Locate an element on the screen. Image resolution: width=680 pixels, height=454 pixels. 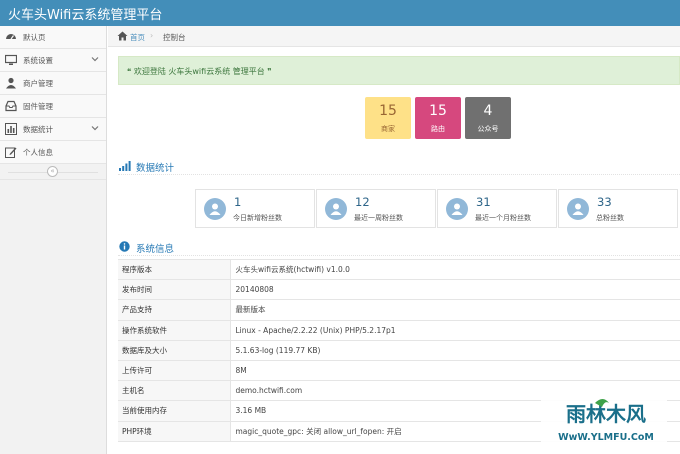
official-account-count-tile: 4 公众号 is located at coordinates (488, 118).